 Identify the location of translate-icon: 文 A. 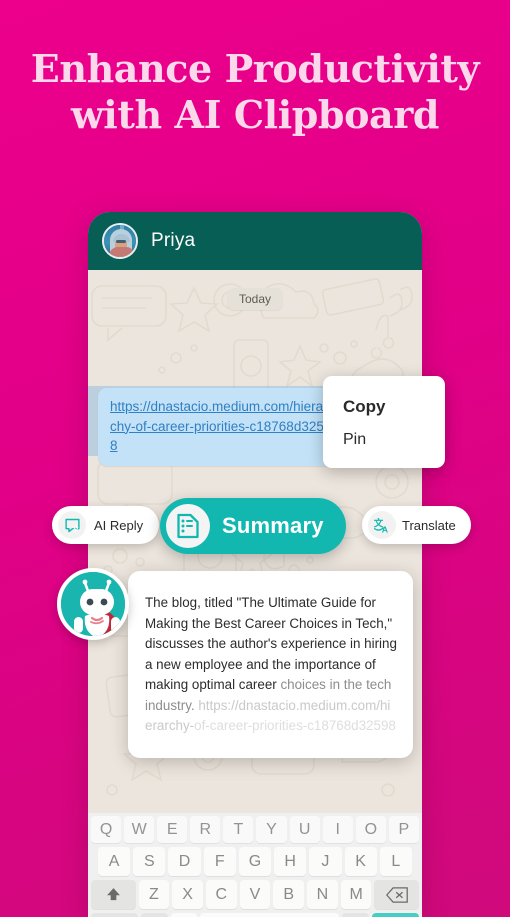
(382, 525).